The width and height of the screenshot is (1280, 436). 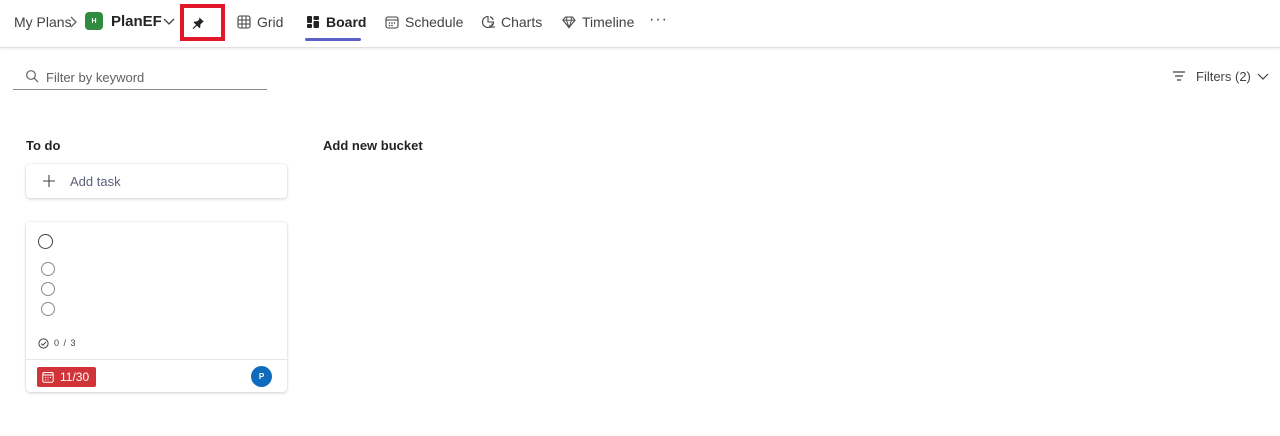 What do you see at coordinates (1179, 76) in the screenshot?
I see `filter-lines-icon` at bounding box center [1179, 76].